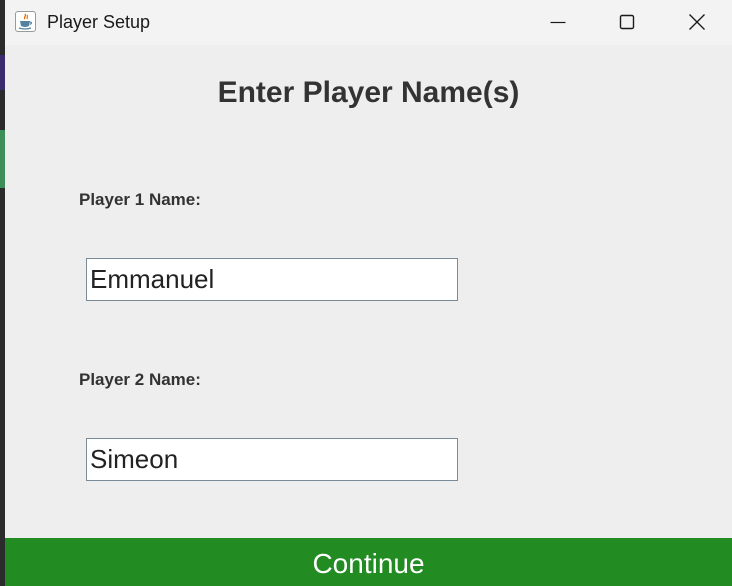  Describe the element at coordinates (140, 379) in the screenshot. I see `player2-name-label: Player 2 Name:` at that location.